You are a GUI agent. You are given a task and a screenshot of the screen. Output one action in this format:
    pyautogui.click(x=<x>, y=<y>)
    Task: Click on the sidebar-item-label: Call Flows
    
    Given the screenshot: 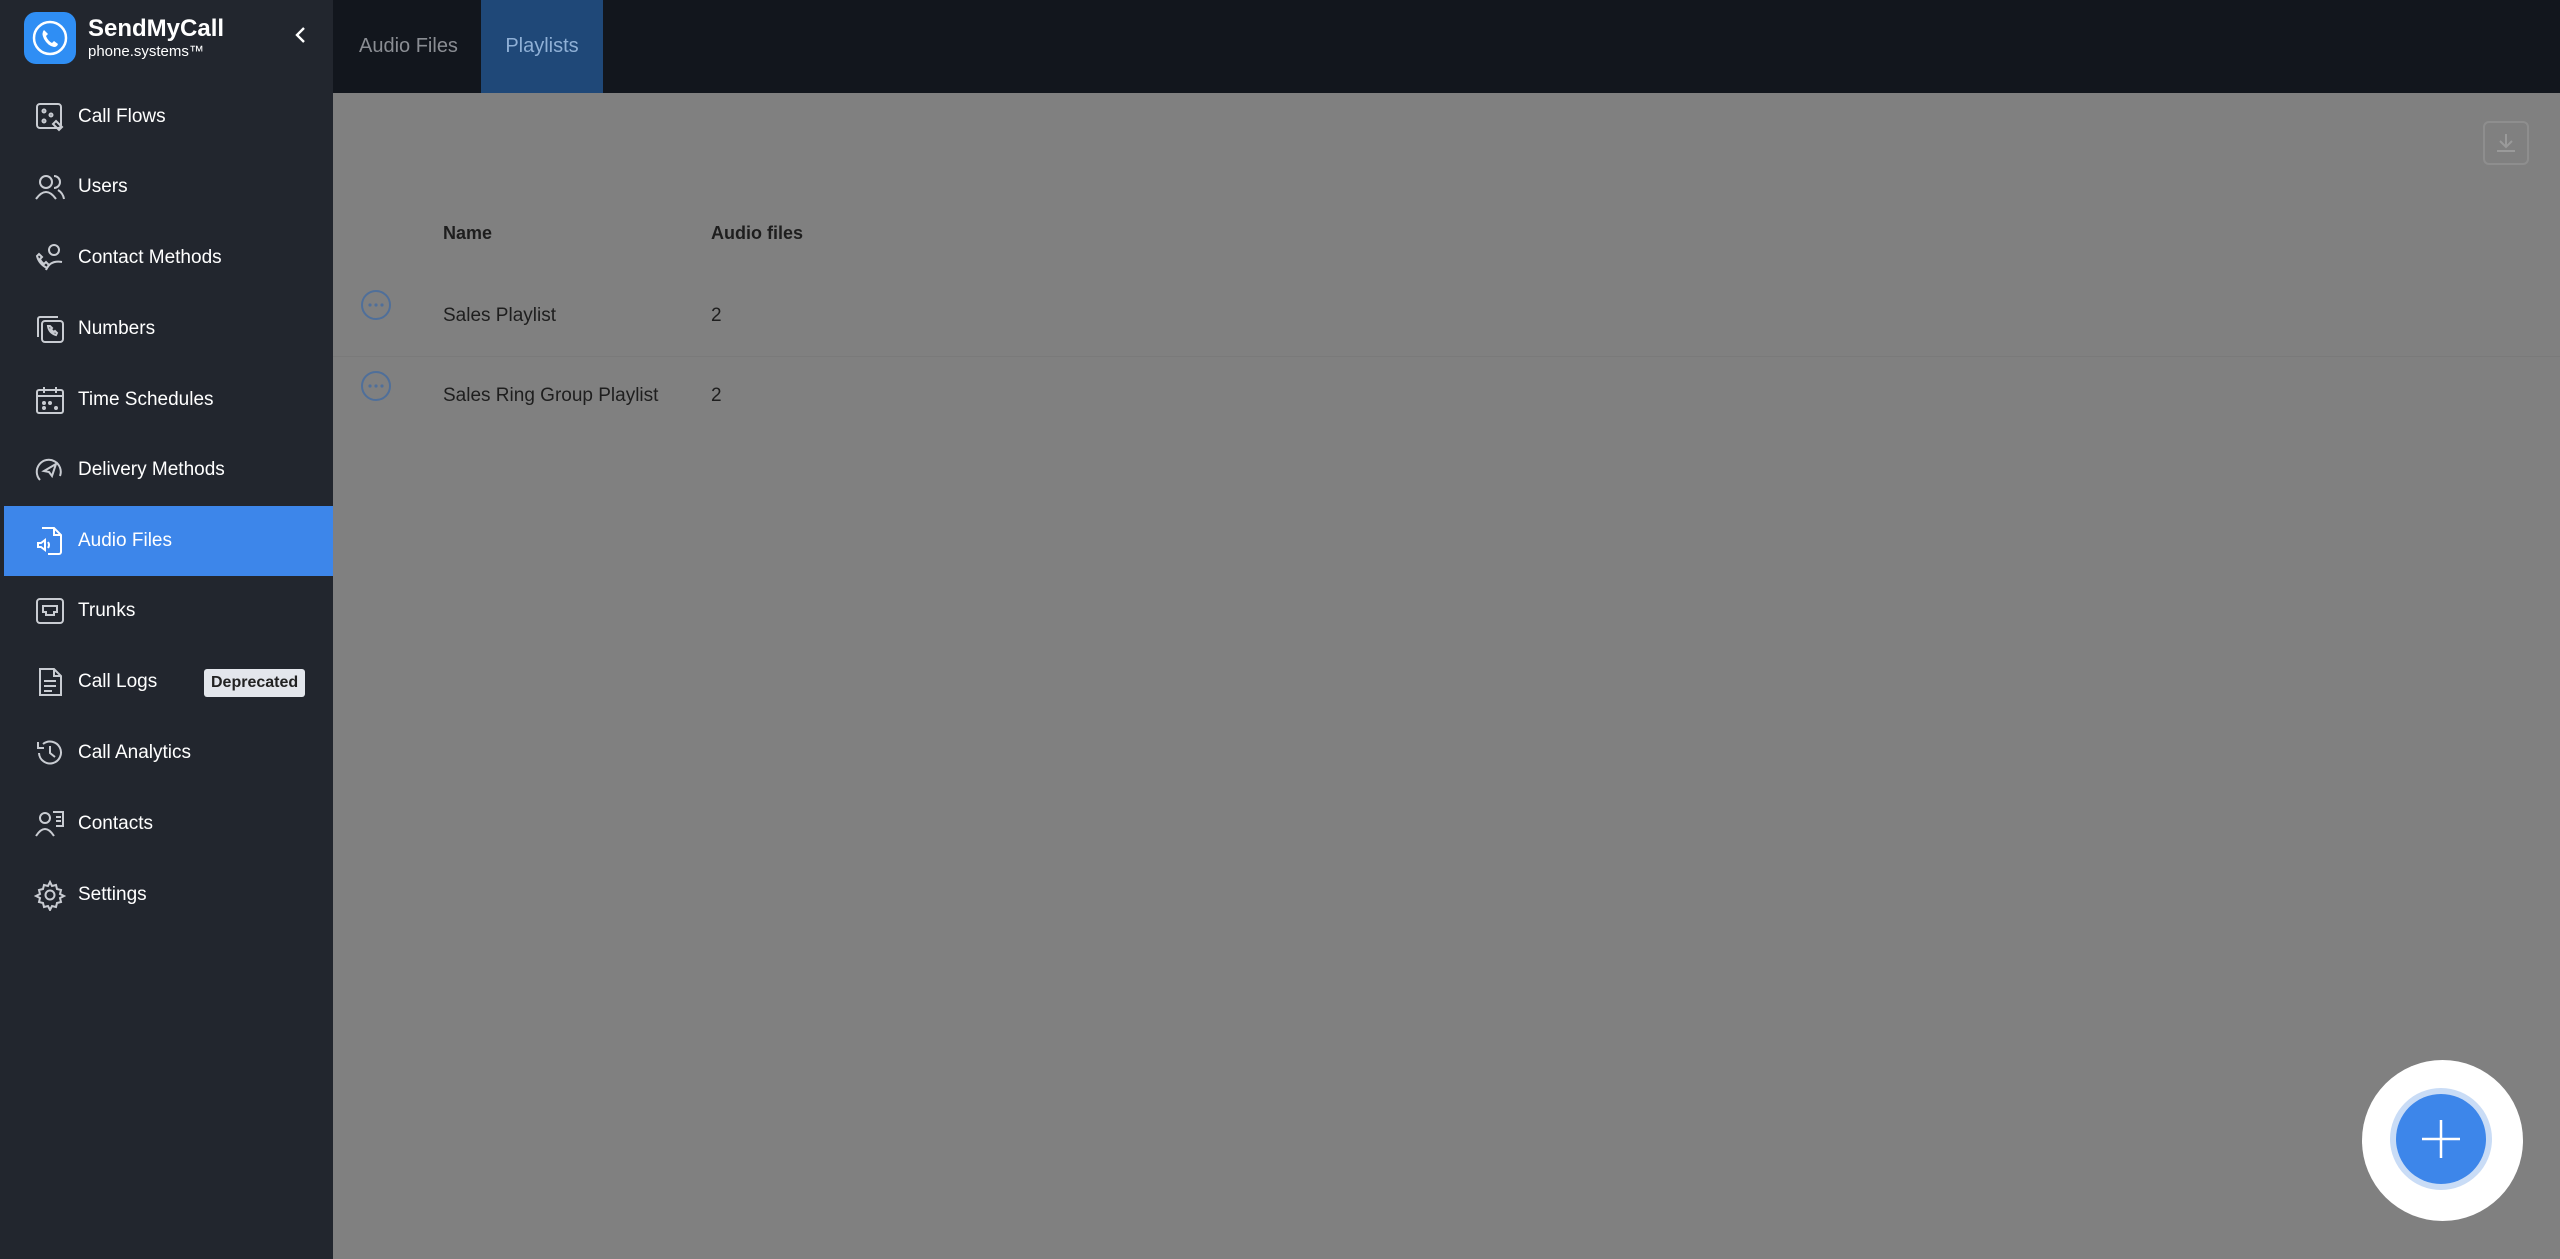 What is the action you would take?
    pyautogui.click(x=122, y=116)
    